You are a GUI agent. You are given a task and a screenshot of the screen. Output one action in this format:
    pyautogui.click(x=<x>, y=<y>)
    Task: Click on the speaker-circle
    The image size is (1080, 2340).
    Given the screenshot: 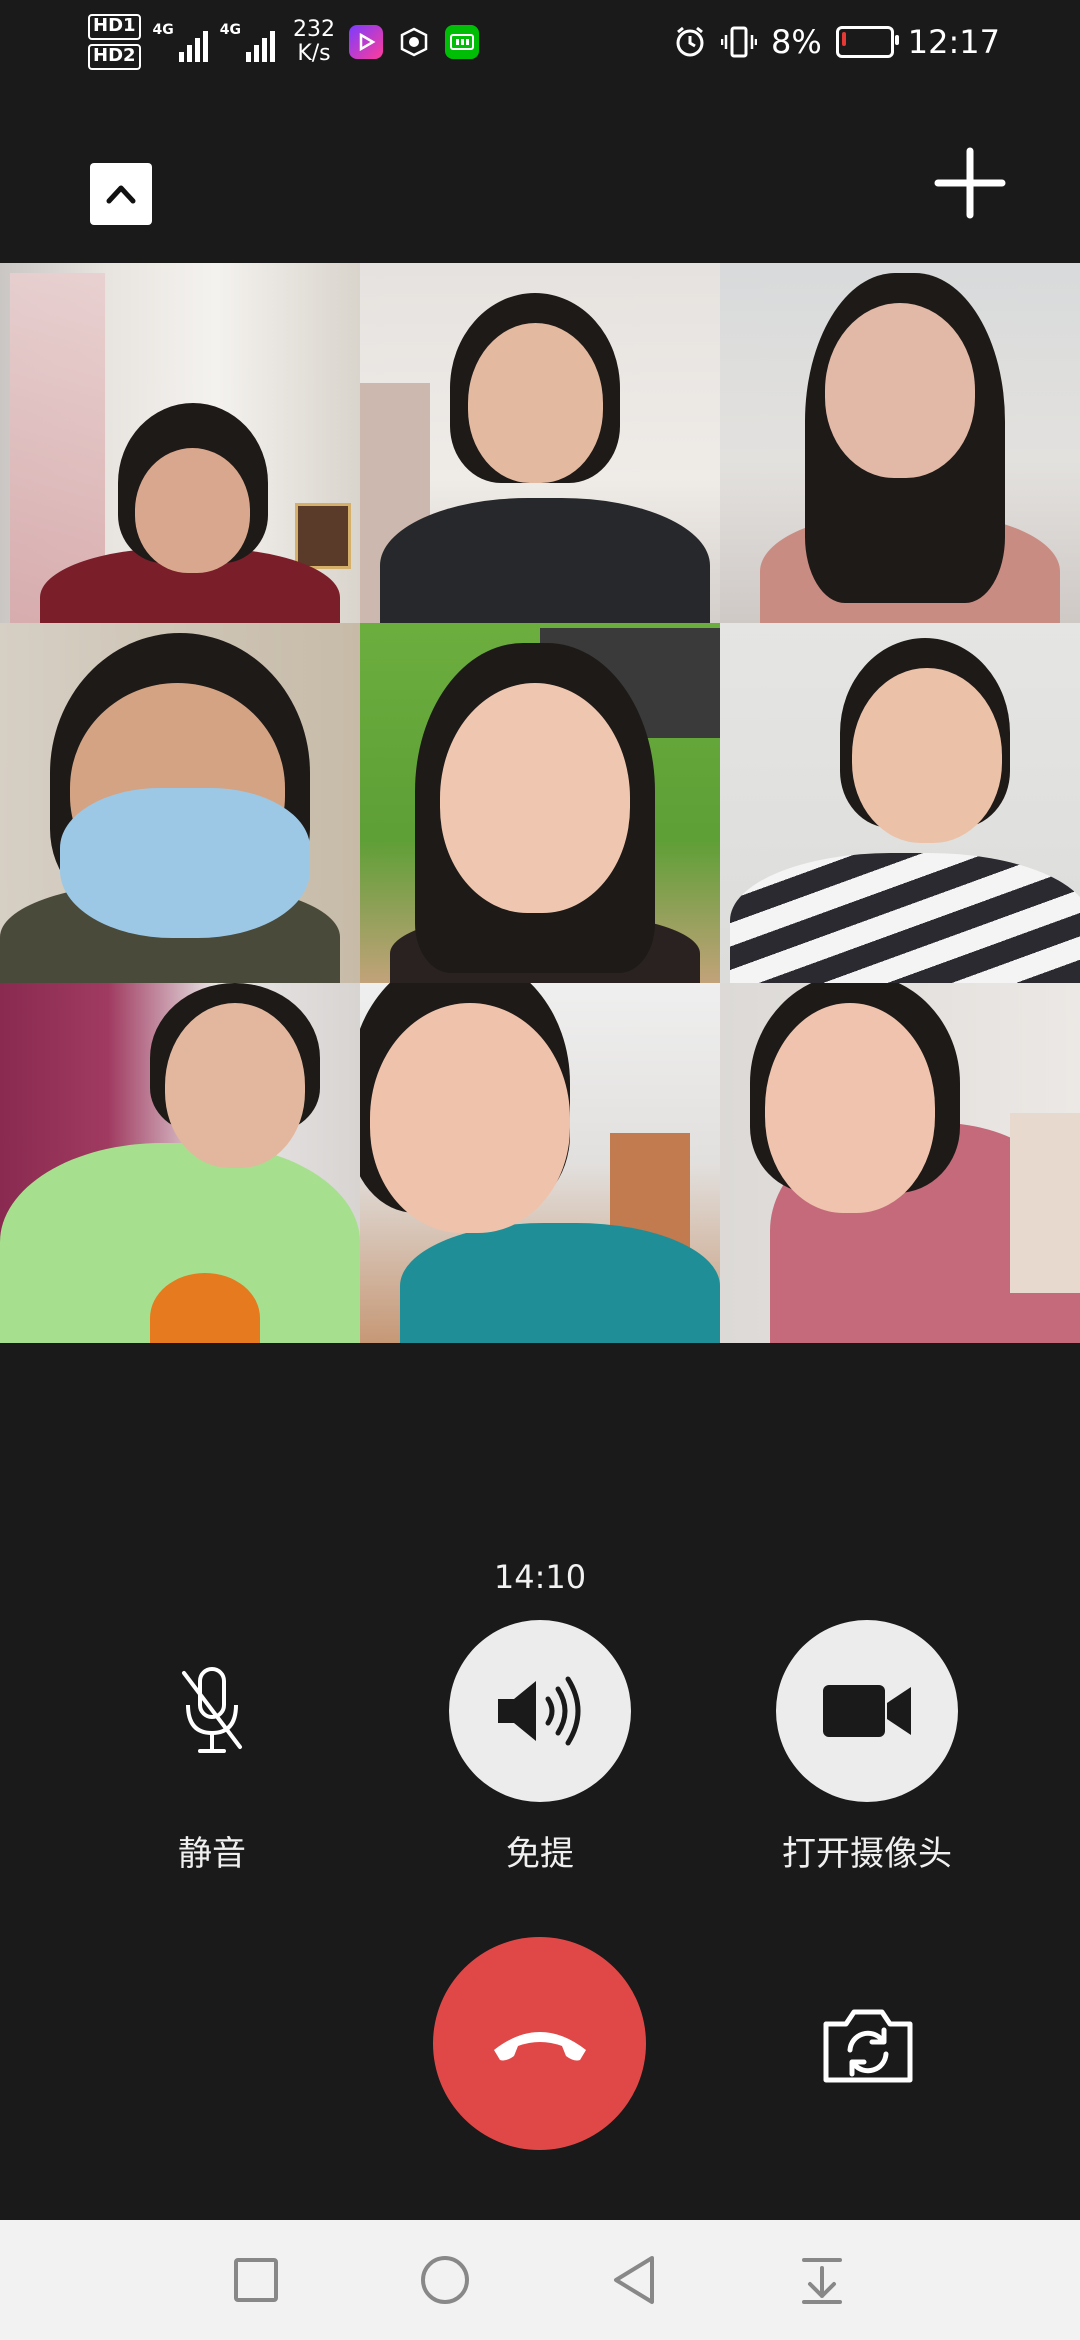 What is the action you would take?
    pyautogui.click(x=540, y=1711)
    